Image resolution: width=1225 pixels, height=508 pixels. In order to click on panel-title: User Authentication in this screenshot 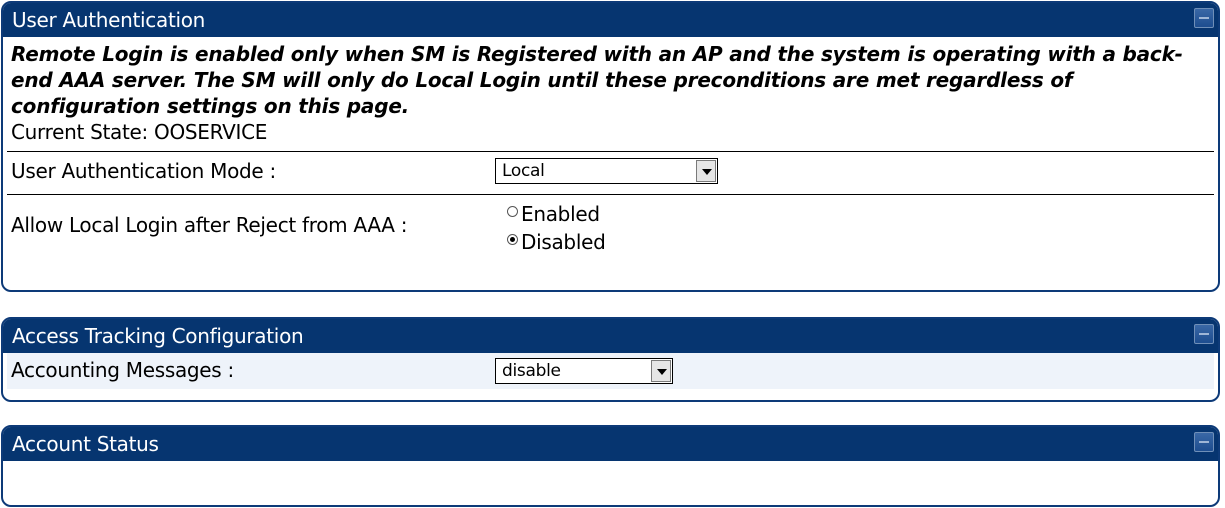, I will do `click(109, 20)`.